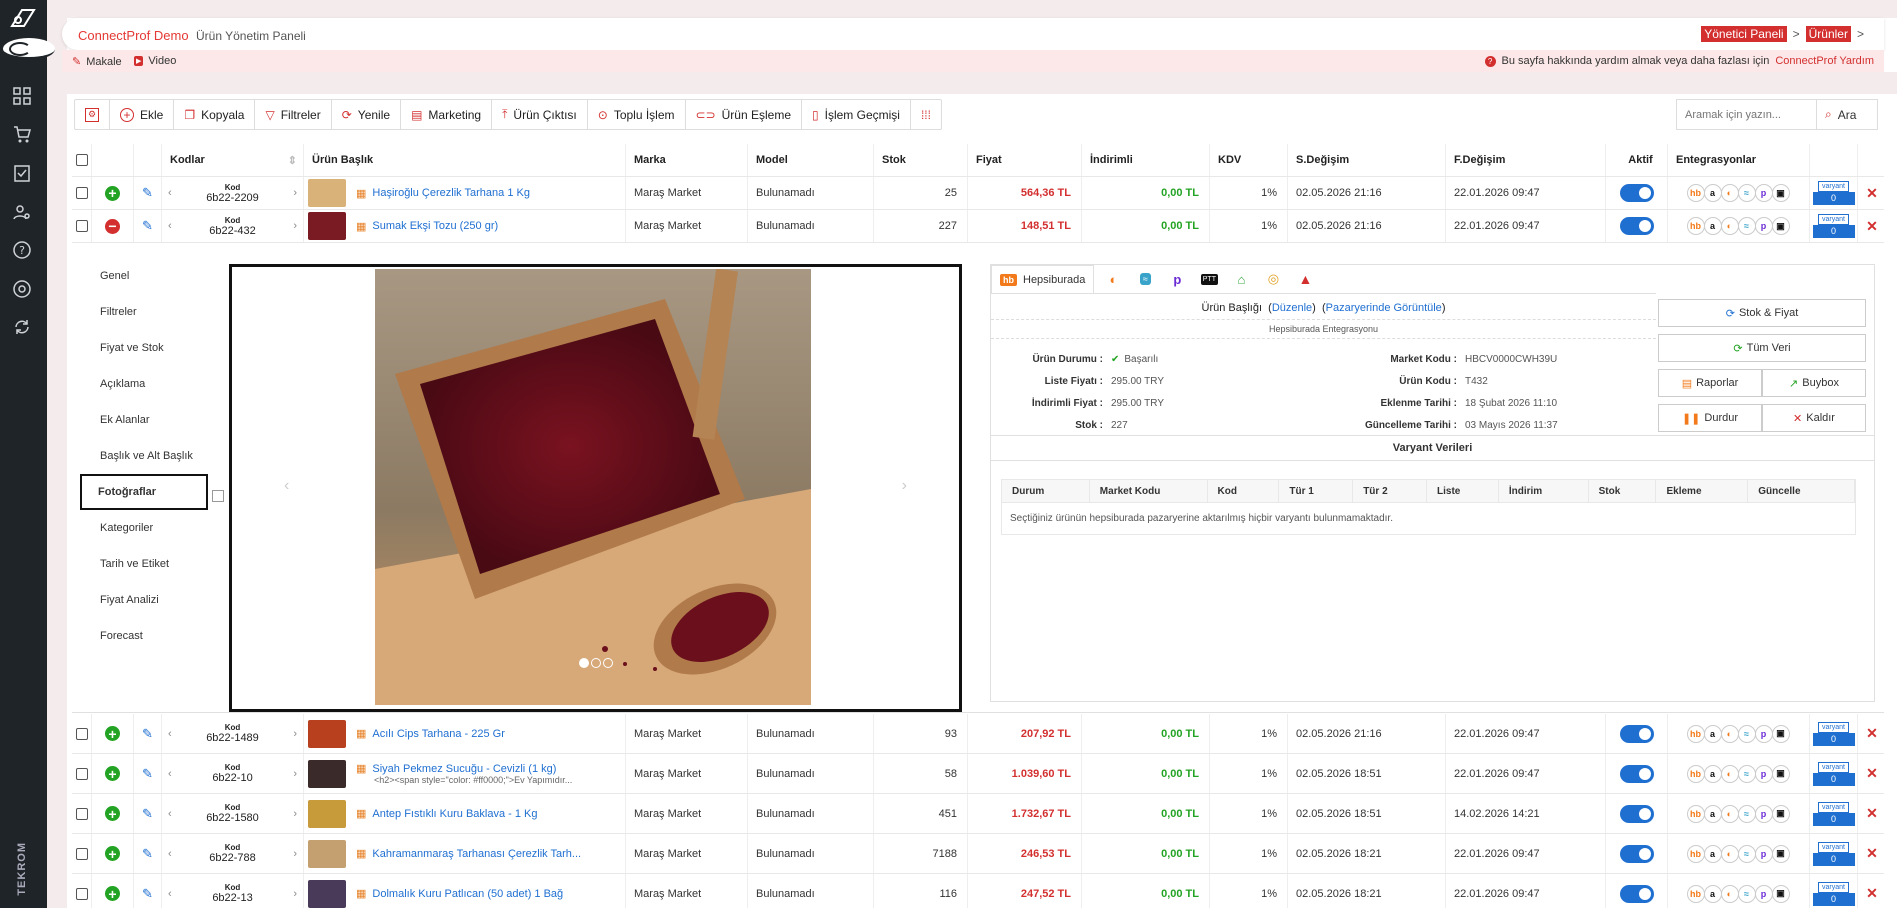 The width and height of the screenshot is (1897, 908). What do you see at coordinates (1702, 491) in the screenshot?
I see `variant-col: Ekleme` at bounding box center [1702, 491].